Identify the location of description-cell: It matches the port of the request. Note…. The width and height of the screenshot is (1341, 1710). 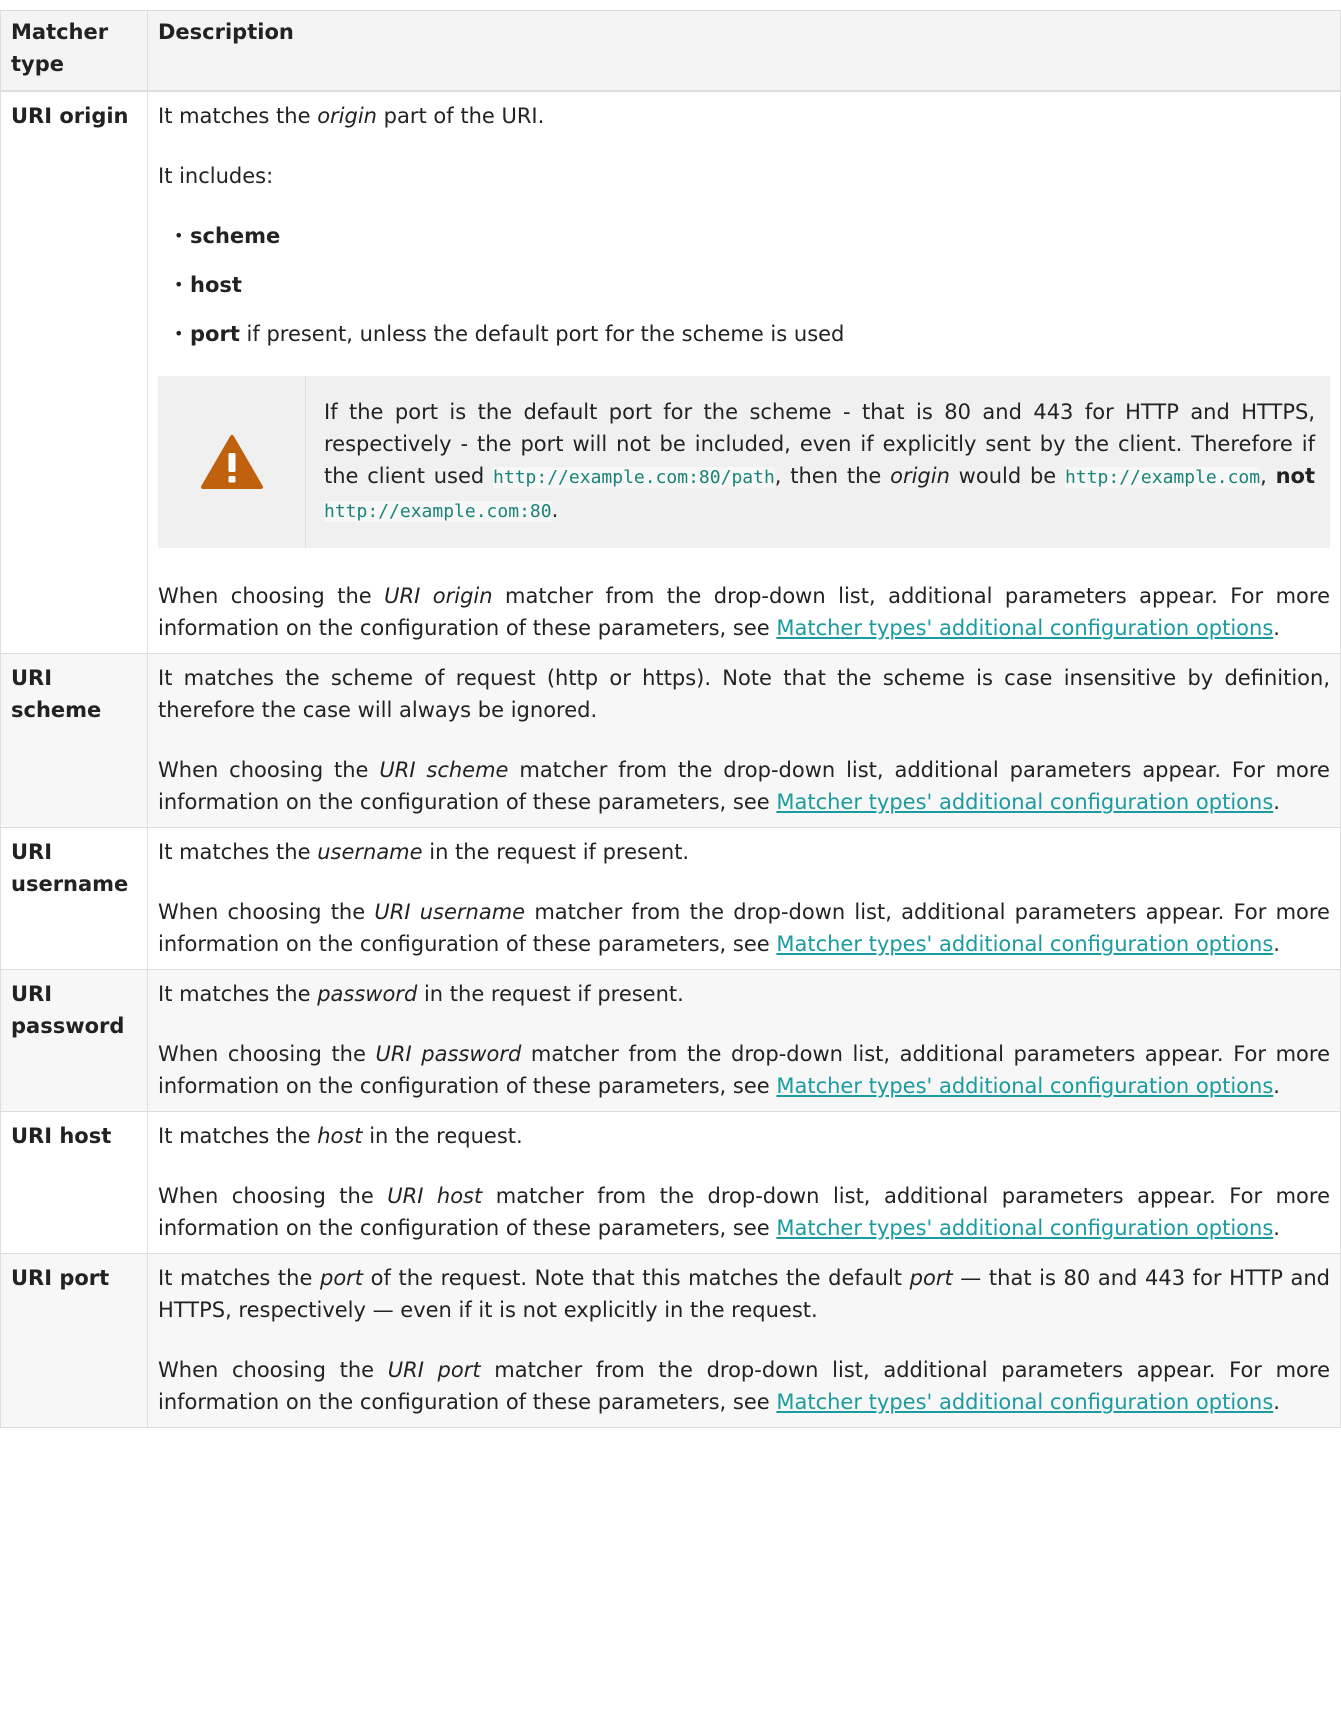
(744, 1340).